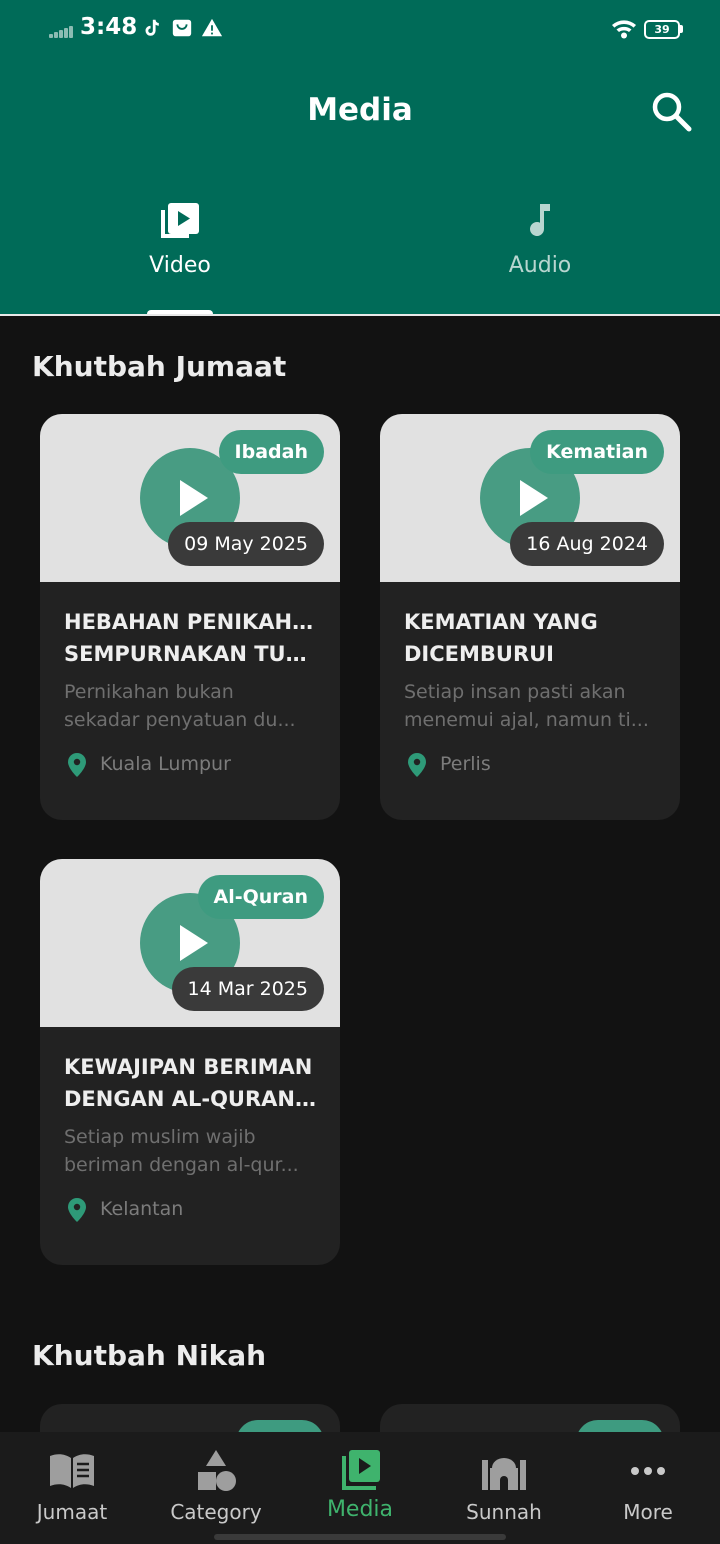 This screenshot has width=720, height=1544. I want to click on page-title: Media, so click(360, 110).